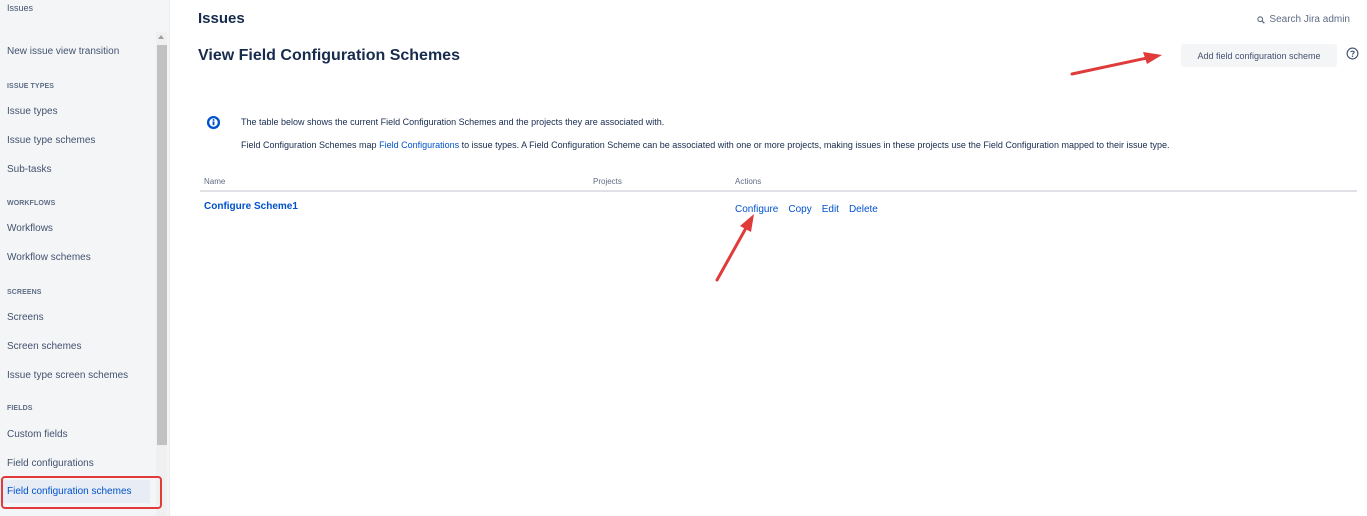 This screenshot has height=516, width=1367. I want to click on table-header-divider, so click(778, 191).